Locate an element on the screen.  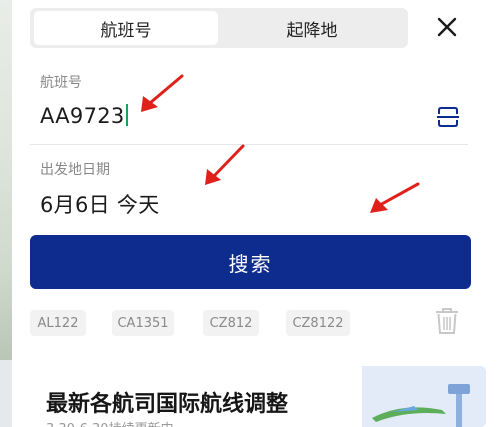
flight-number-input: AA9723 is located at coordinates (84, 116).